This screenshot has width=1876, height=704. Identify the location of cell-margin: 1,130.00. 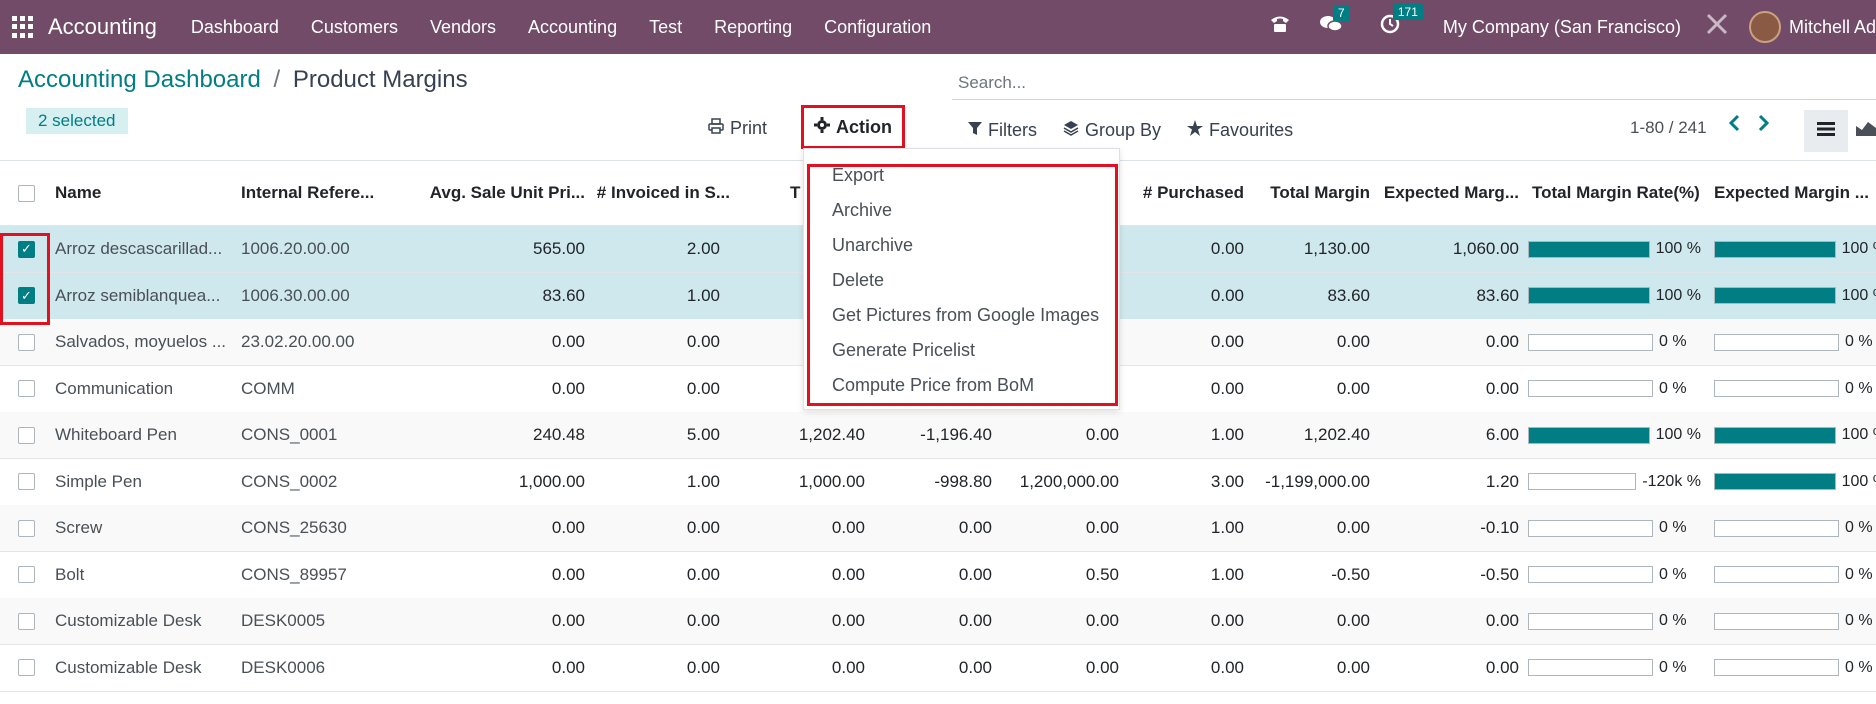
(1336, 248).